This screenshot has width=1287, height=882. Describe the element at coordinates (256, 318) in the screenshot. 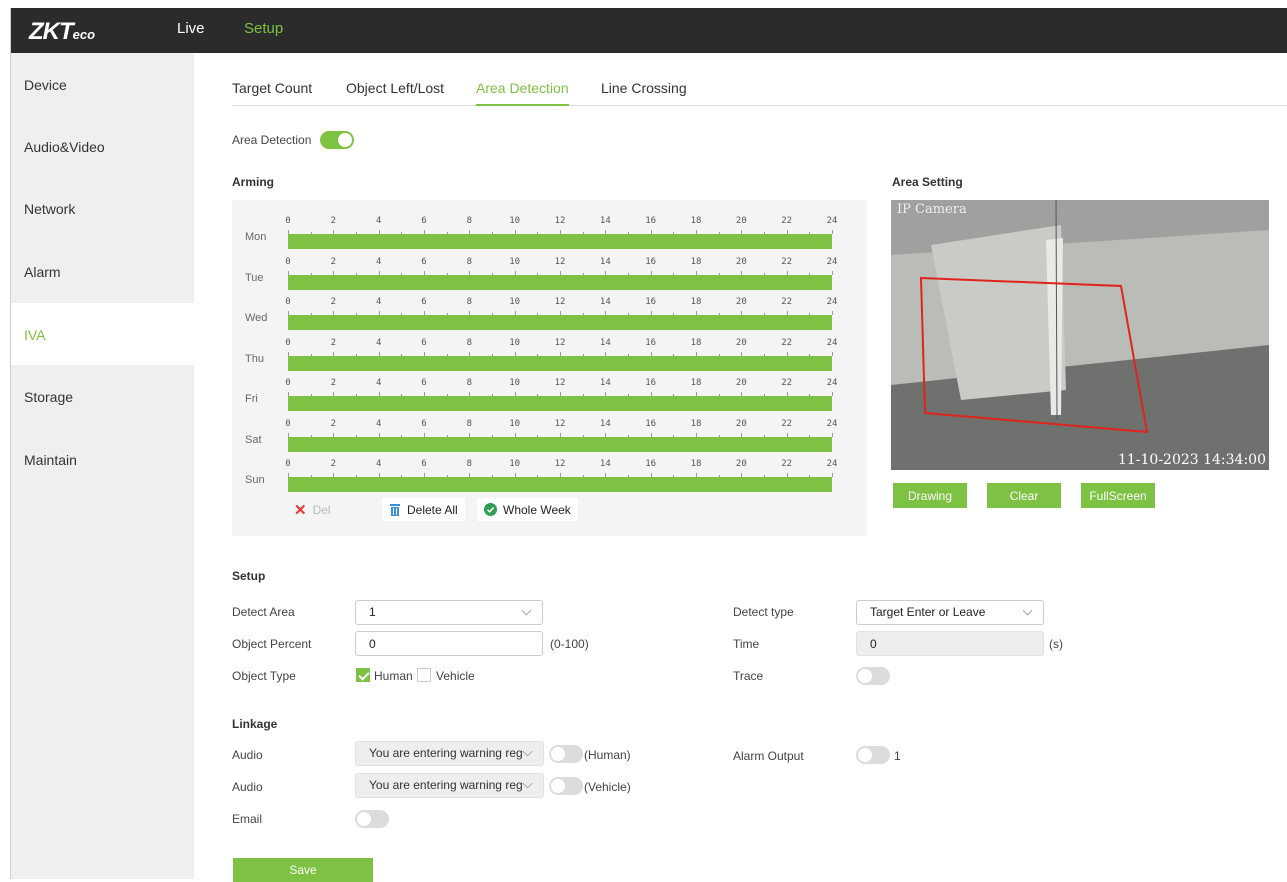

I see `day-label: Wed` at that location.